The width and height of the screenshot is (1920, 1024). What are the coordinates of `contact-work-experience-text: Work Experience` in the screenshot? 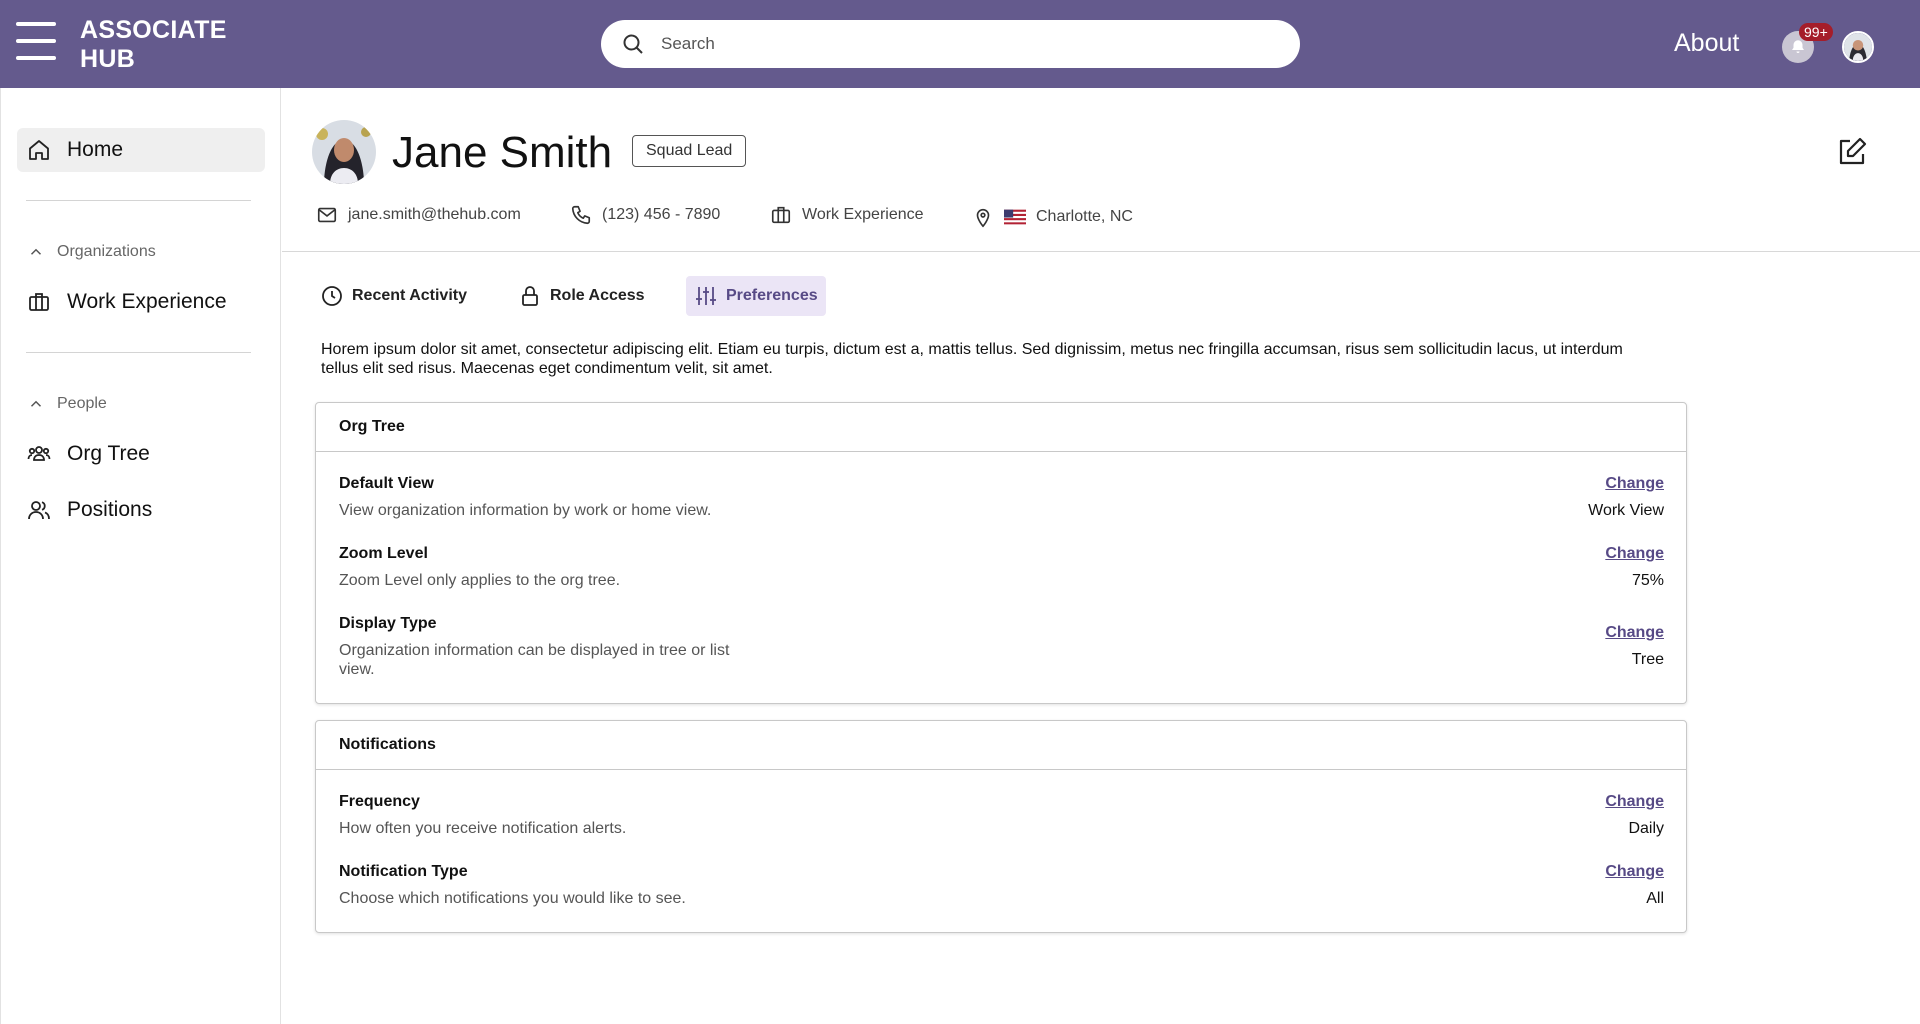 It's located at (863, 214).